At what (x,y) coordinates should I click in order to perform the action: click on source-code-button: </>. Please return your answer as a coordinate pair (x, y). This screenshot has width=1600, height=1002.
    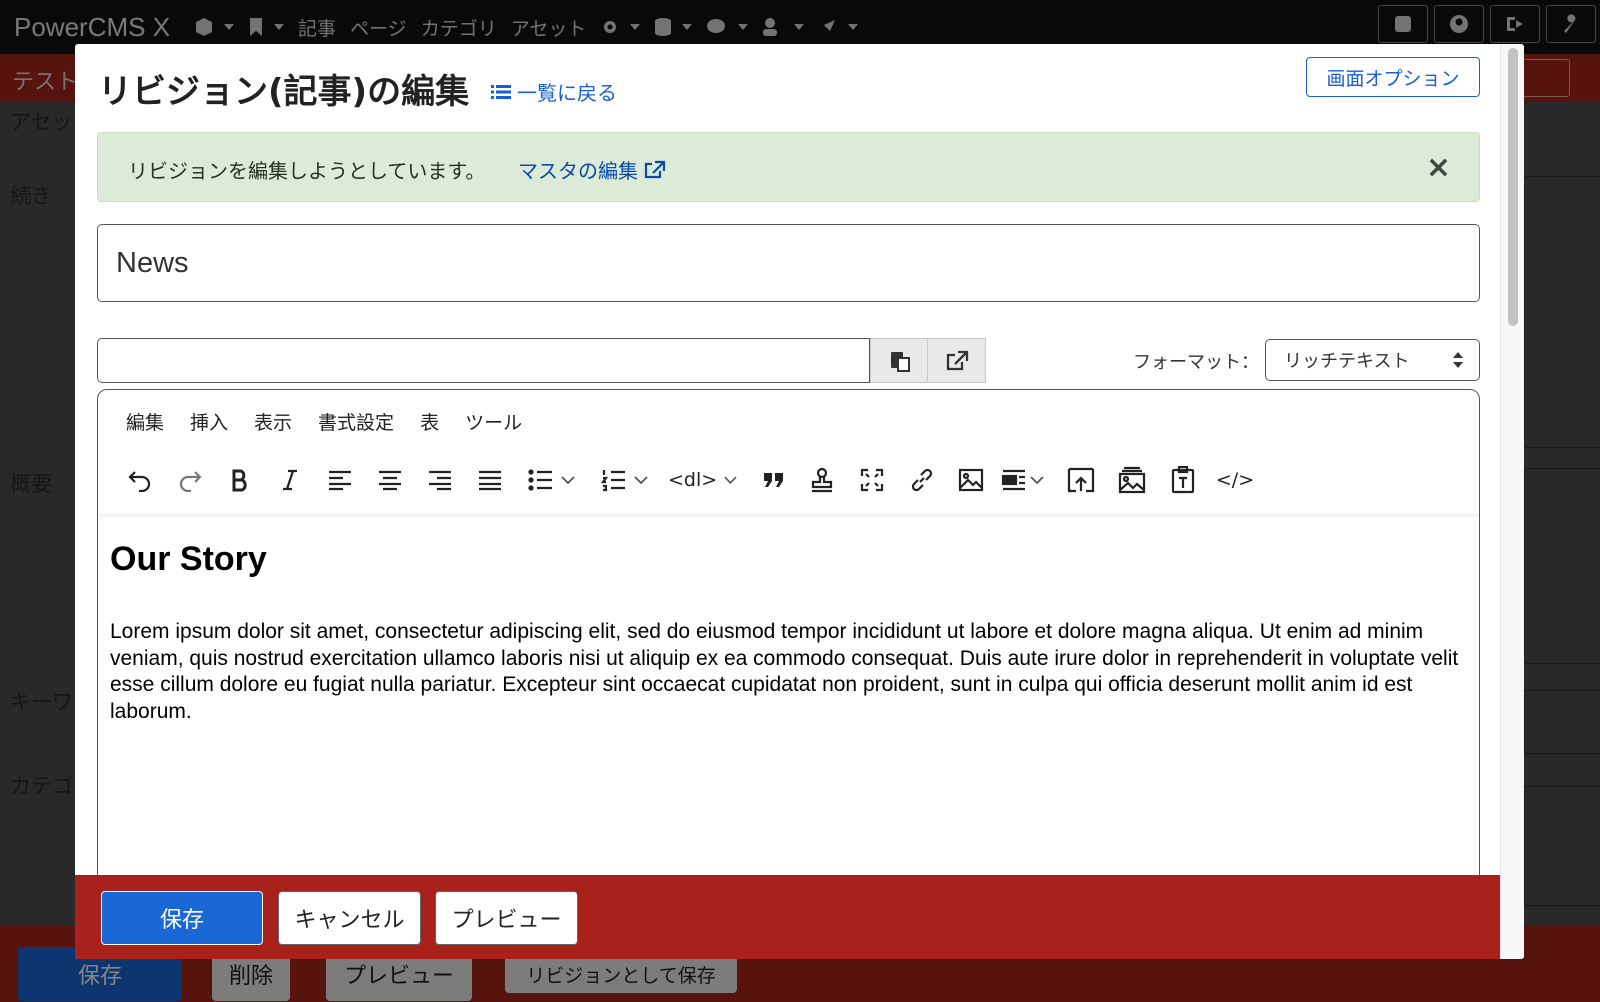
    Looking at the image, I should click on (1235, 480).